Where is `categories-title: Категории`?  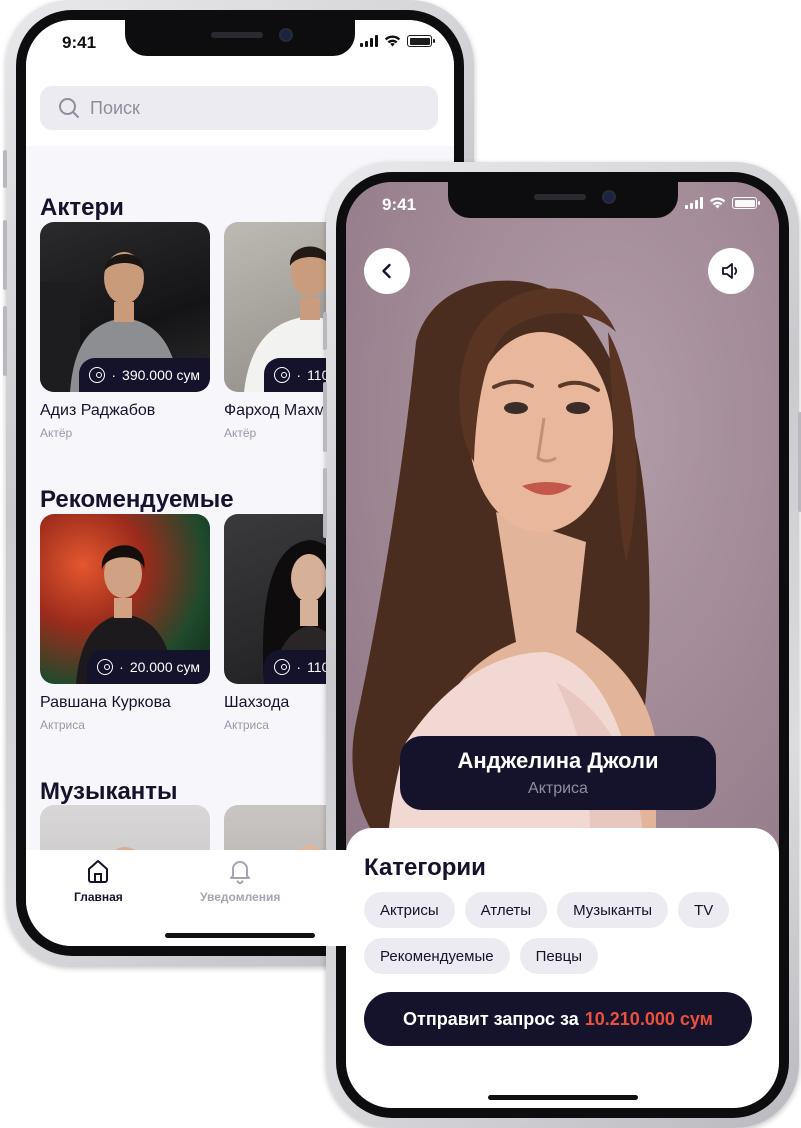 categories-title: Категории is located at coordinates (425, 867).